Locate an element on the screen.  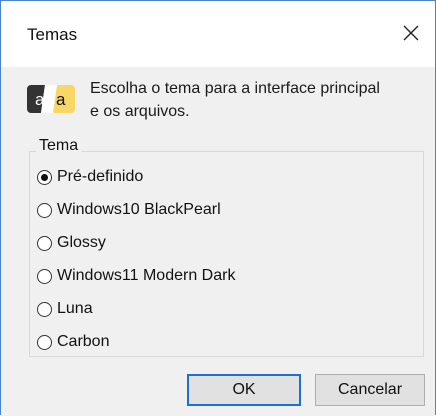
theme-option: Windows10 BlackPearl is located at coordinates (129, 210).